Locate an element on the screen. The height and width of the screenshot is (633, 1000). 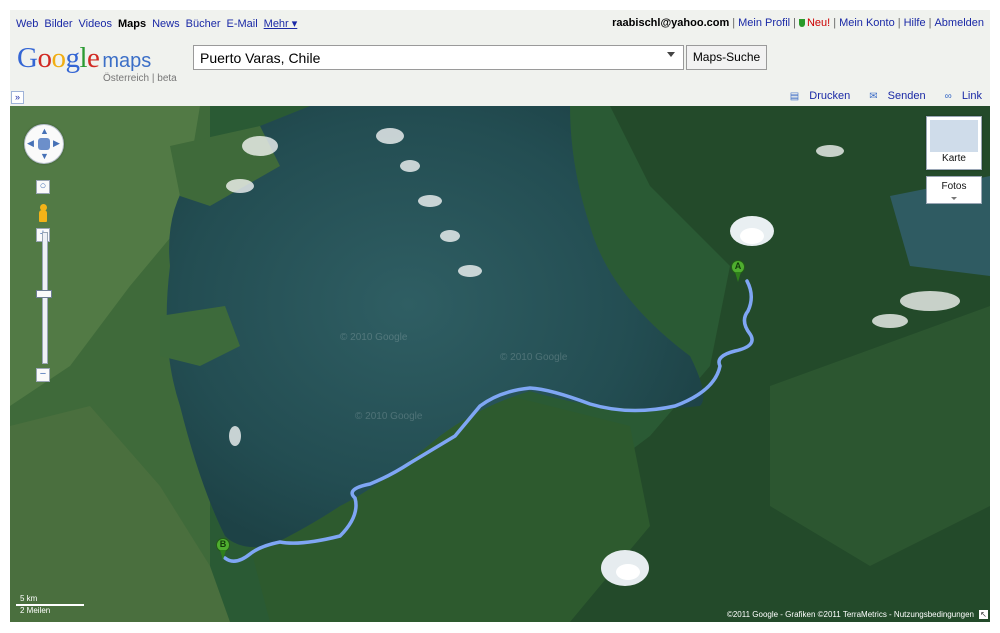
pan-right-icon: ▶ is located at coordinates (56, 143).